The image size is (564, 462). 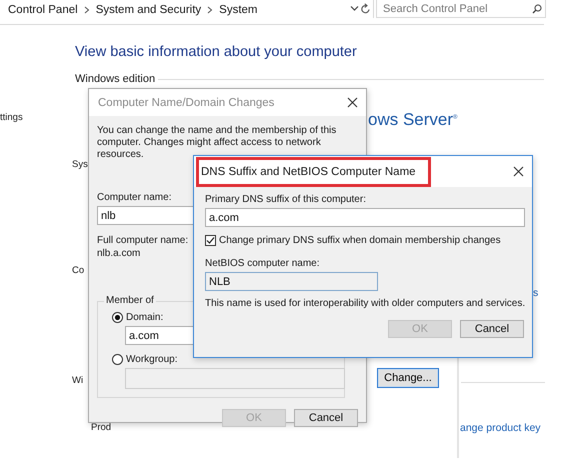 I want to click on option-label: Domain:, so click(x=145, y=317).